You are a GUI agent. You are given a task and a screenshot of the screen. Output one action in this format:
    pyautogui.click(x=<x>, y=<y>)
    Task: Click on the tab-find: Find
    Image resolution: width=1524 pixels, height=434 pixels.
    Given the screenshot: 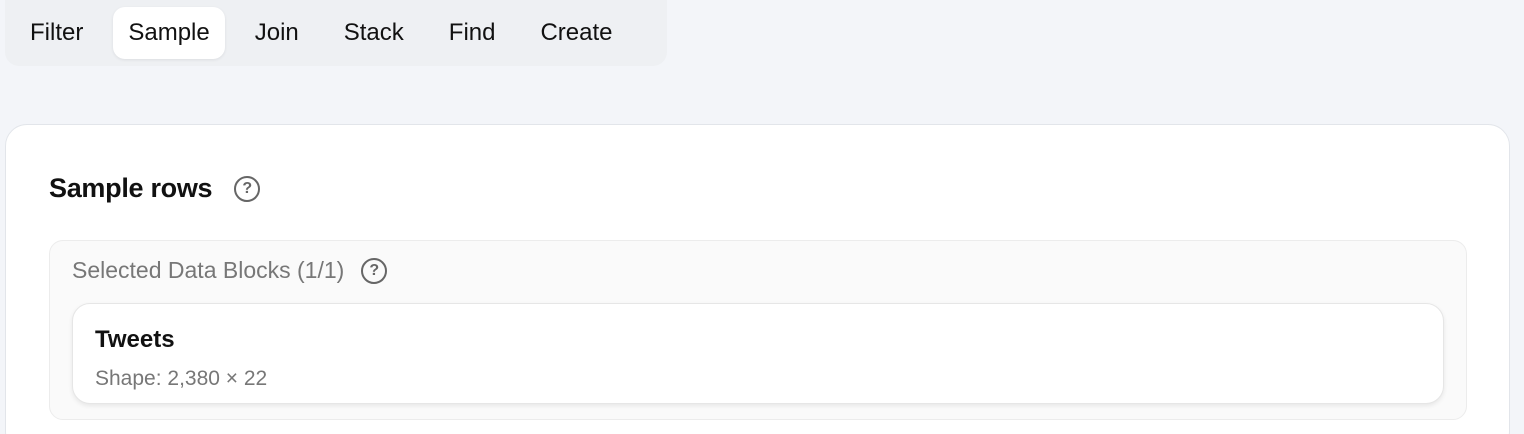 What is the action you would take?
    pyautogui.click(x=472, y=33)
    